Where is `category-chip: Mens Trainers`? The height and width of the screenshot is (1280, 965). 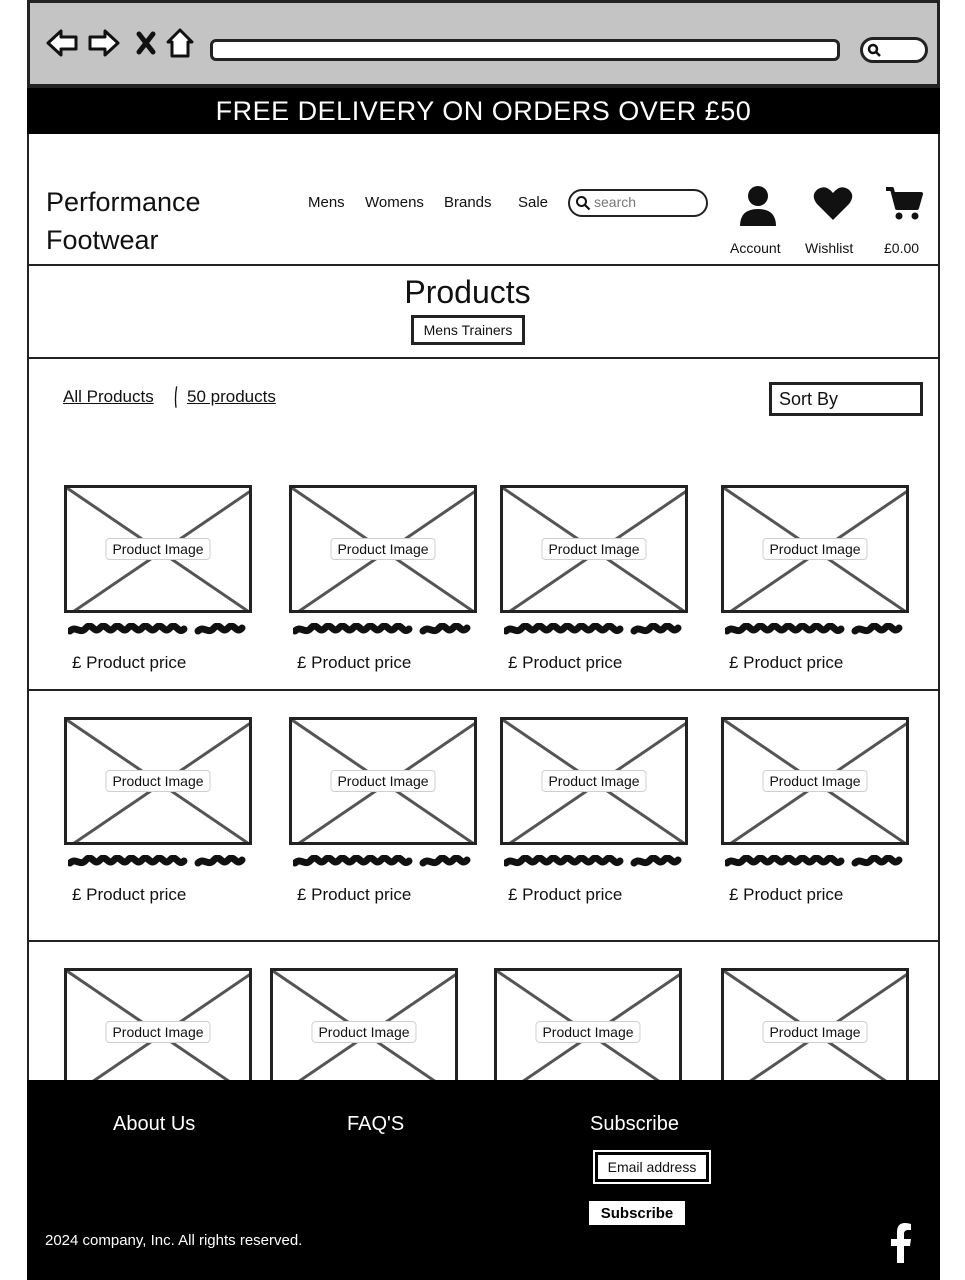
category-chip: Mens Trainers is located at coordinates (468, 330).